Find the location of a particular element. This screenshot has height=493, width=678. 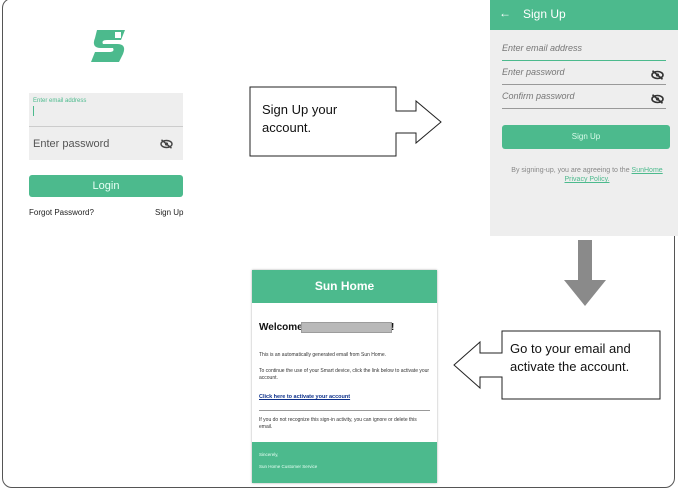

sign-up-title: Sign Up is located at coordinates (544, 14).